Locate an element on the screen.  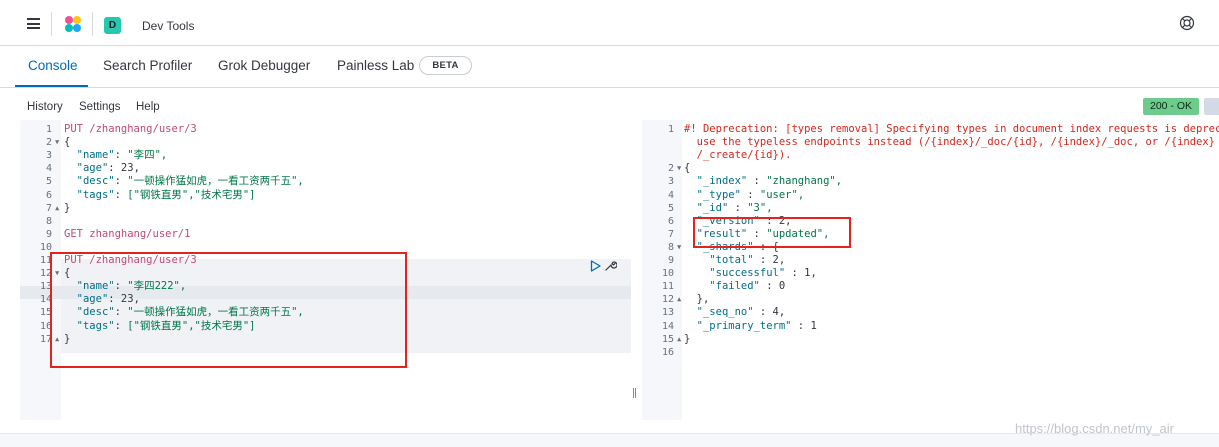
request-line-number: 10 is located at coordinates (45, 247).